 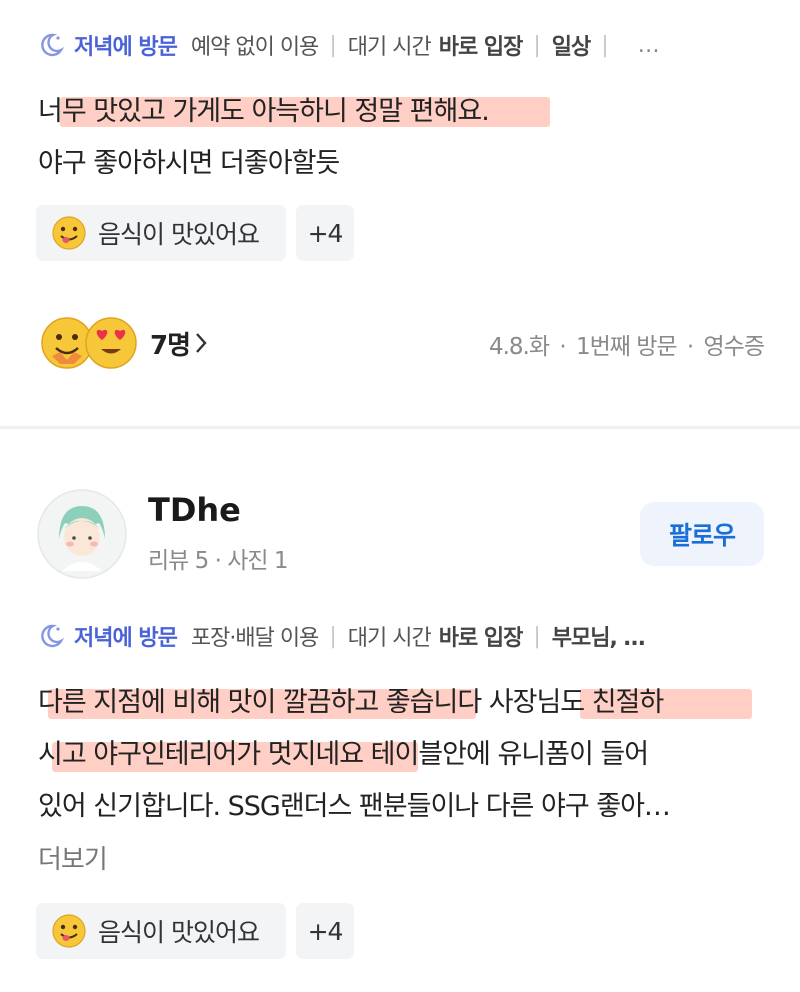 I want to click on review-text-line: 야구 좋아하시면 더좋아할듯, so click(x=189, y=163).